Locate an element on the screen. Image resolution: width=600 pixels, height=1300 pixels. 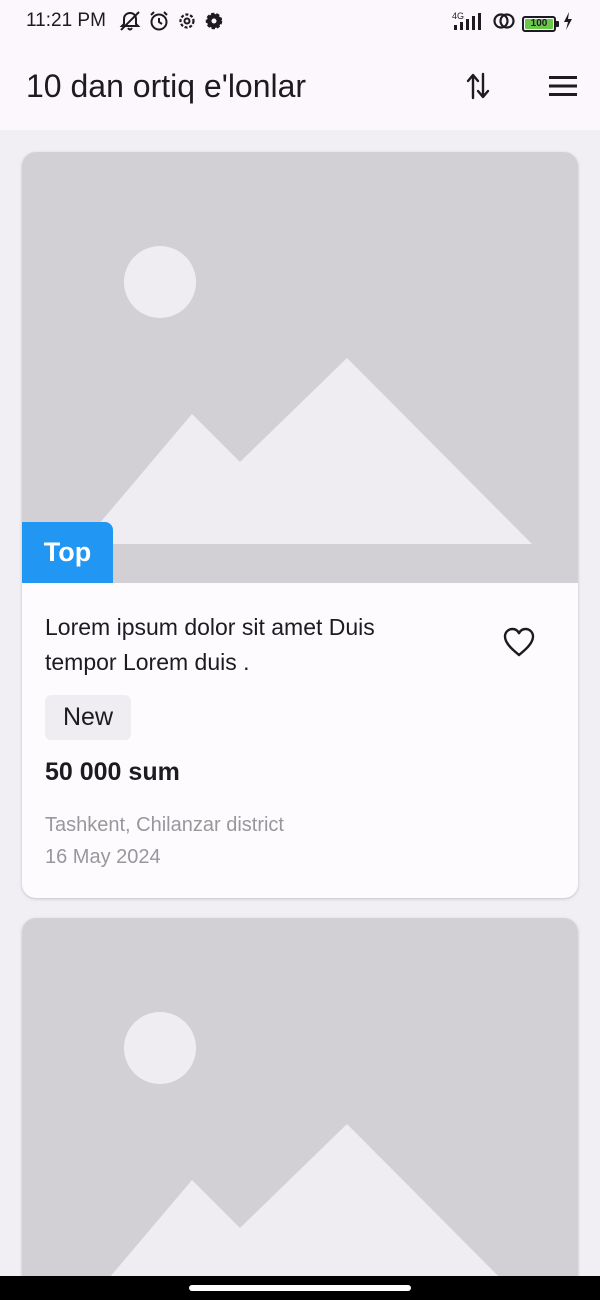
condition-chip: New is located at coordinates (88, 717).